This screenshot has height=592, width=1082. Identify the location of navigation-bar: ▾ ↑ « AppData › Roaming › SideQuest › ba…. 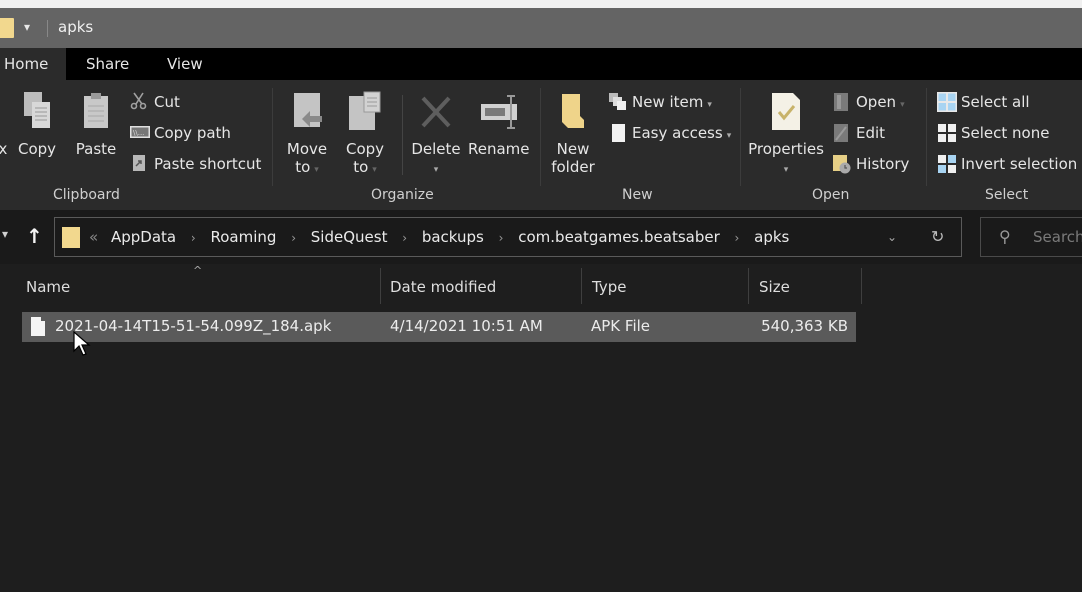
(541, 237).